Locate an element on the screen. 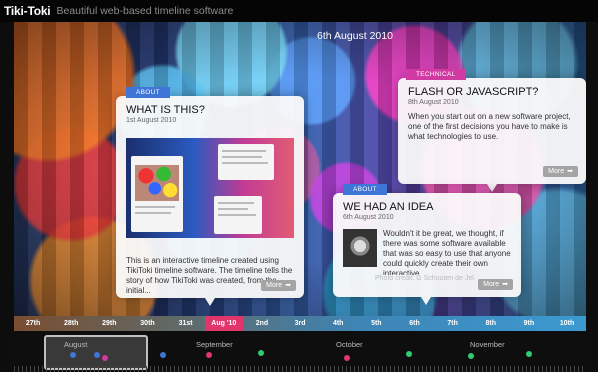 The image size is (598, 372). story-date: 1st August 2010 is located at coordinates (151, 120).